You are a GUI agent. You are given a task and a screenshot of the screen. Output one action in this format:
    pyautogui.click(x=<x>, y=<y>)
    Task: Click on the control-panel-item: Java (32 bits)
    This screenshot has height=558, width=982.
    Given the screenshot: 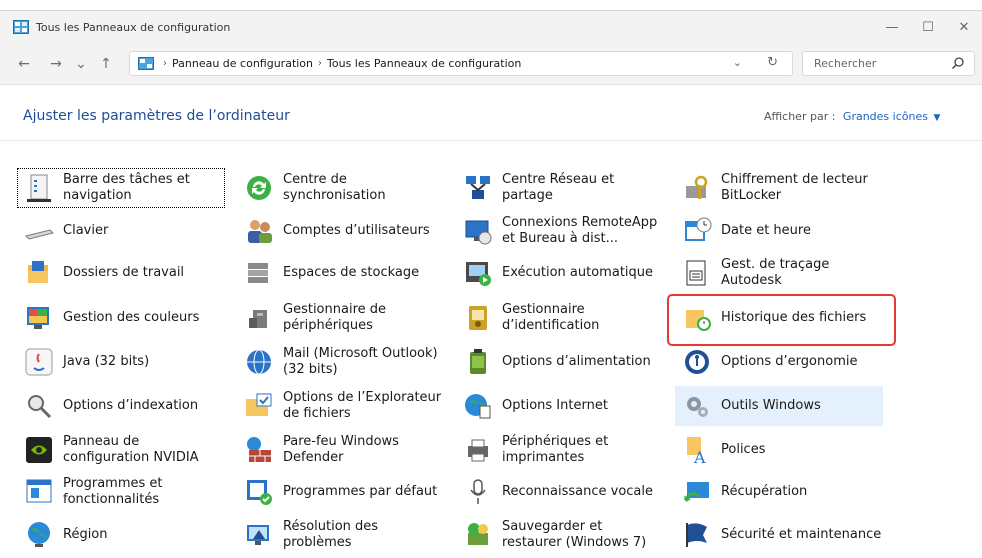 What is the action you would take?
    pyautogui.click(x=121, y=362)
    